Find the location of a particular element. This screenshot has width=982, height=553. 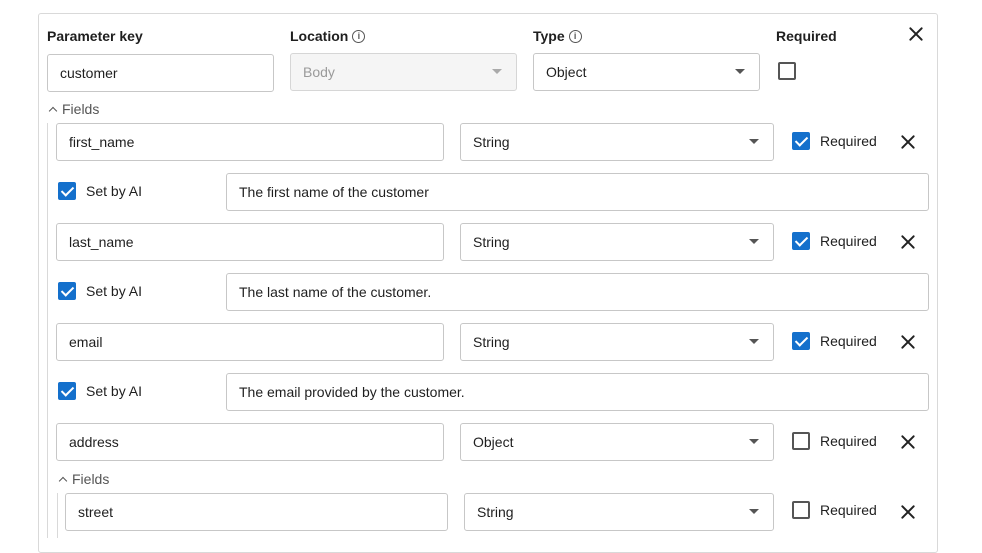

field-name-input: email is located at coordinates (250, 342).